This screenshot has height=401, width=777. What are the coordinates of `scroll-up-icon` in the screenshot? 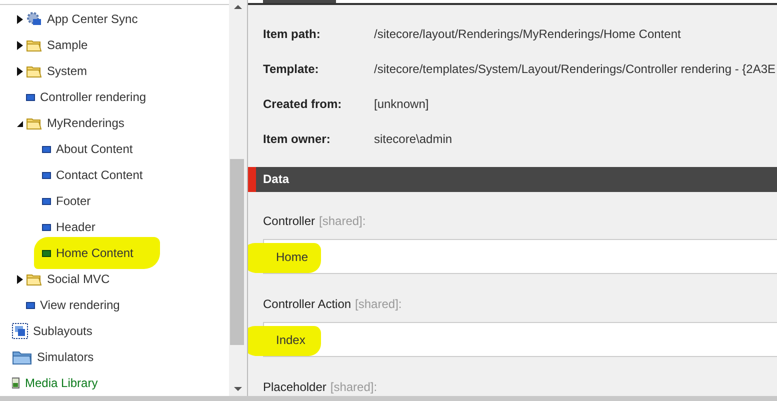 It's located at (238, 7).